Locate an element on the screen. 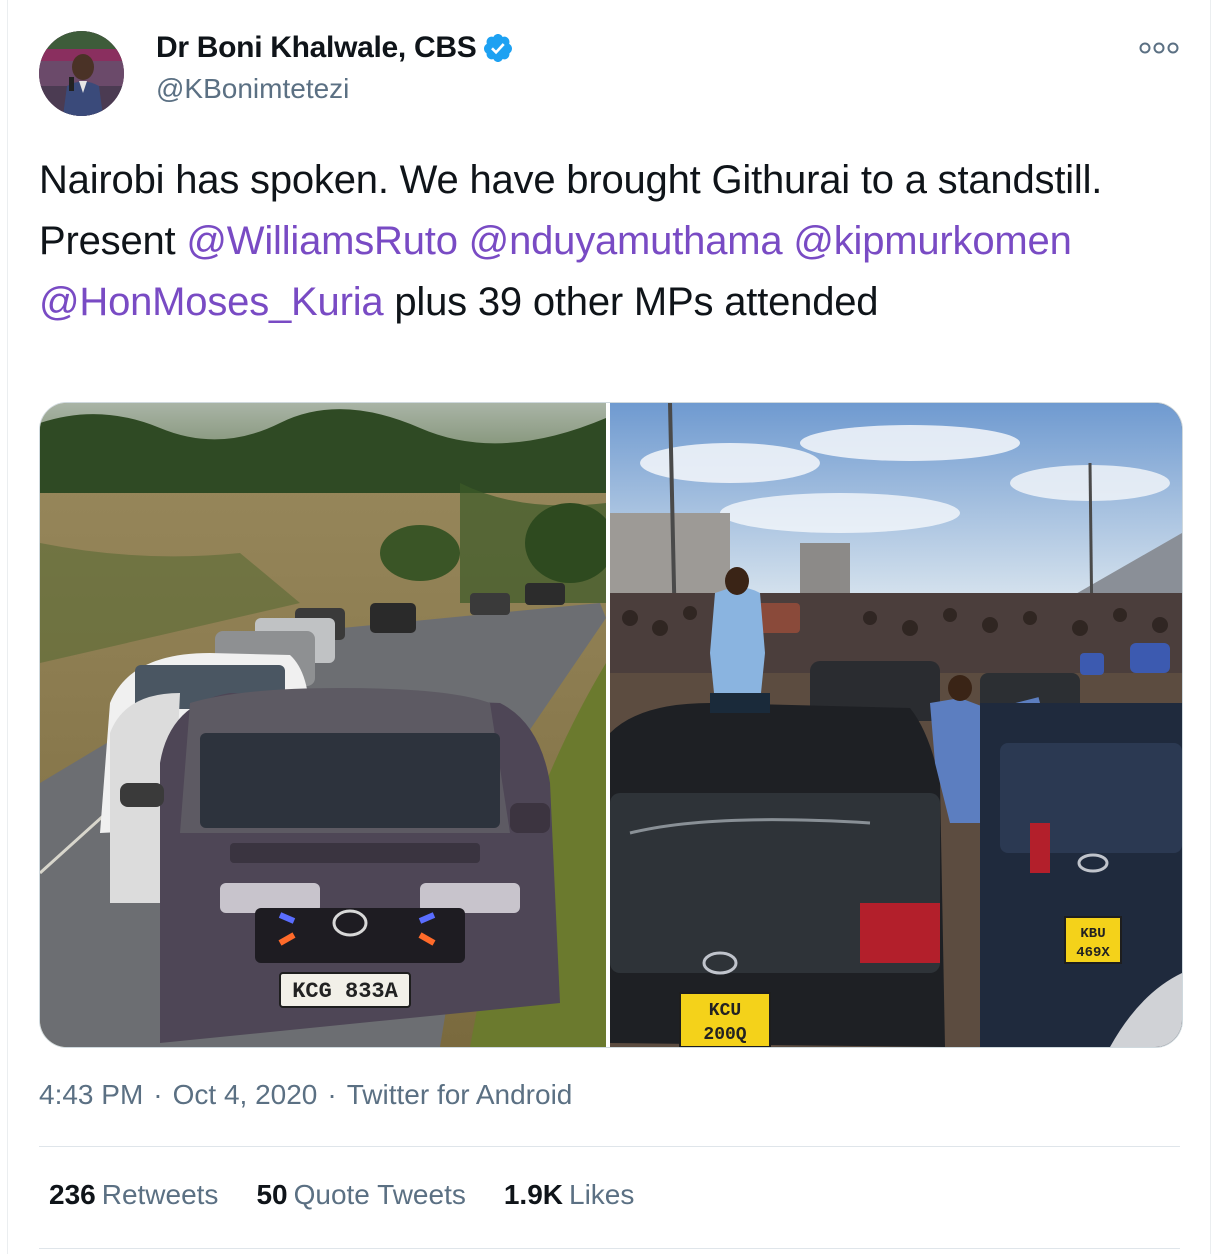 The image size is (1218, 1254). plate-left-line1: KCU is located at coordinates (725, 1011).